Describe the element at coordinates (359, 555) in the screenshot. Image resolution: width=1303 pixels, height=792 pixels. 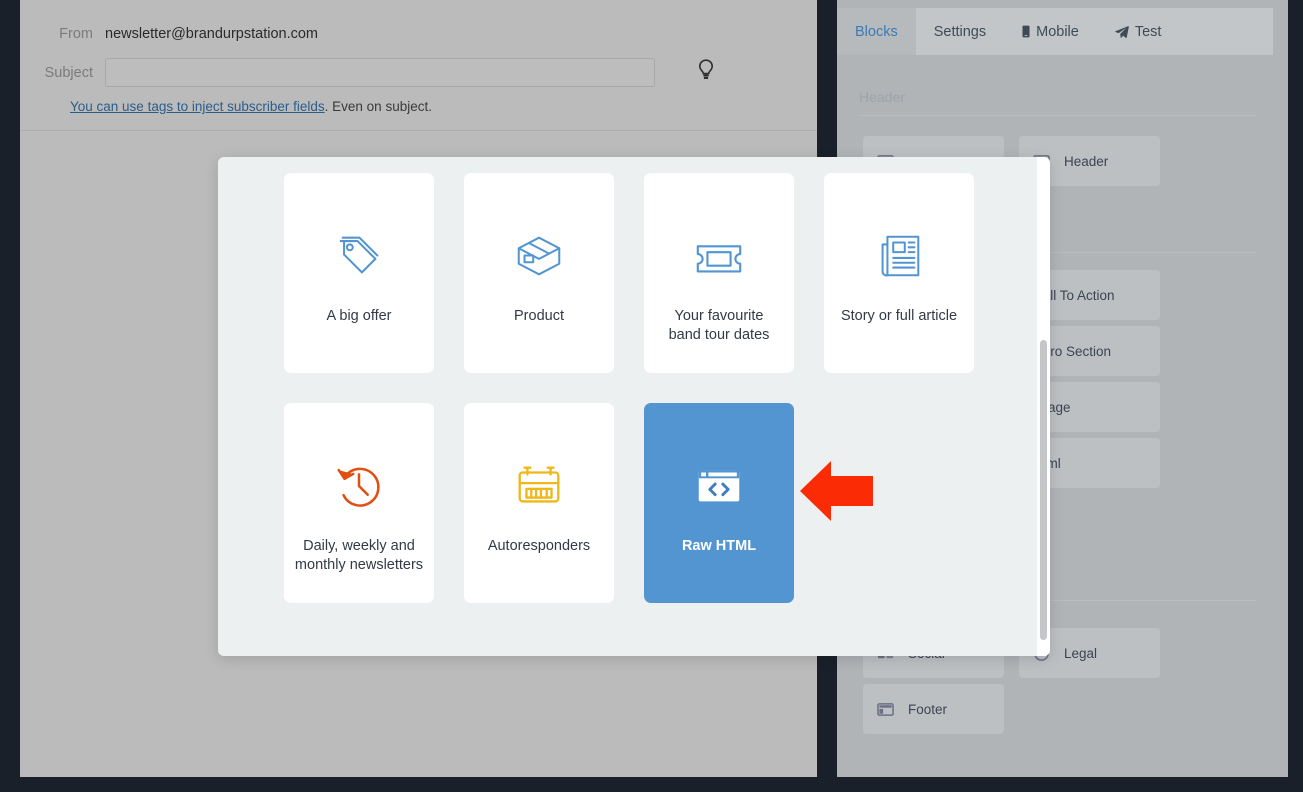
I see `template-label-newsletters: Daily, weekly and monthly newsletters` at that location.